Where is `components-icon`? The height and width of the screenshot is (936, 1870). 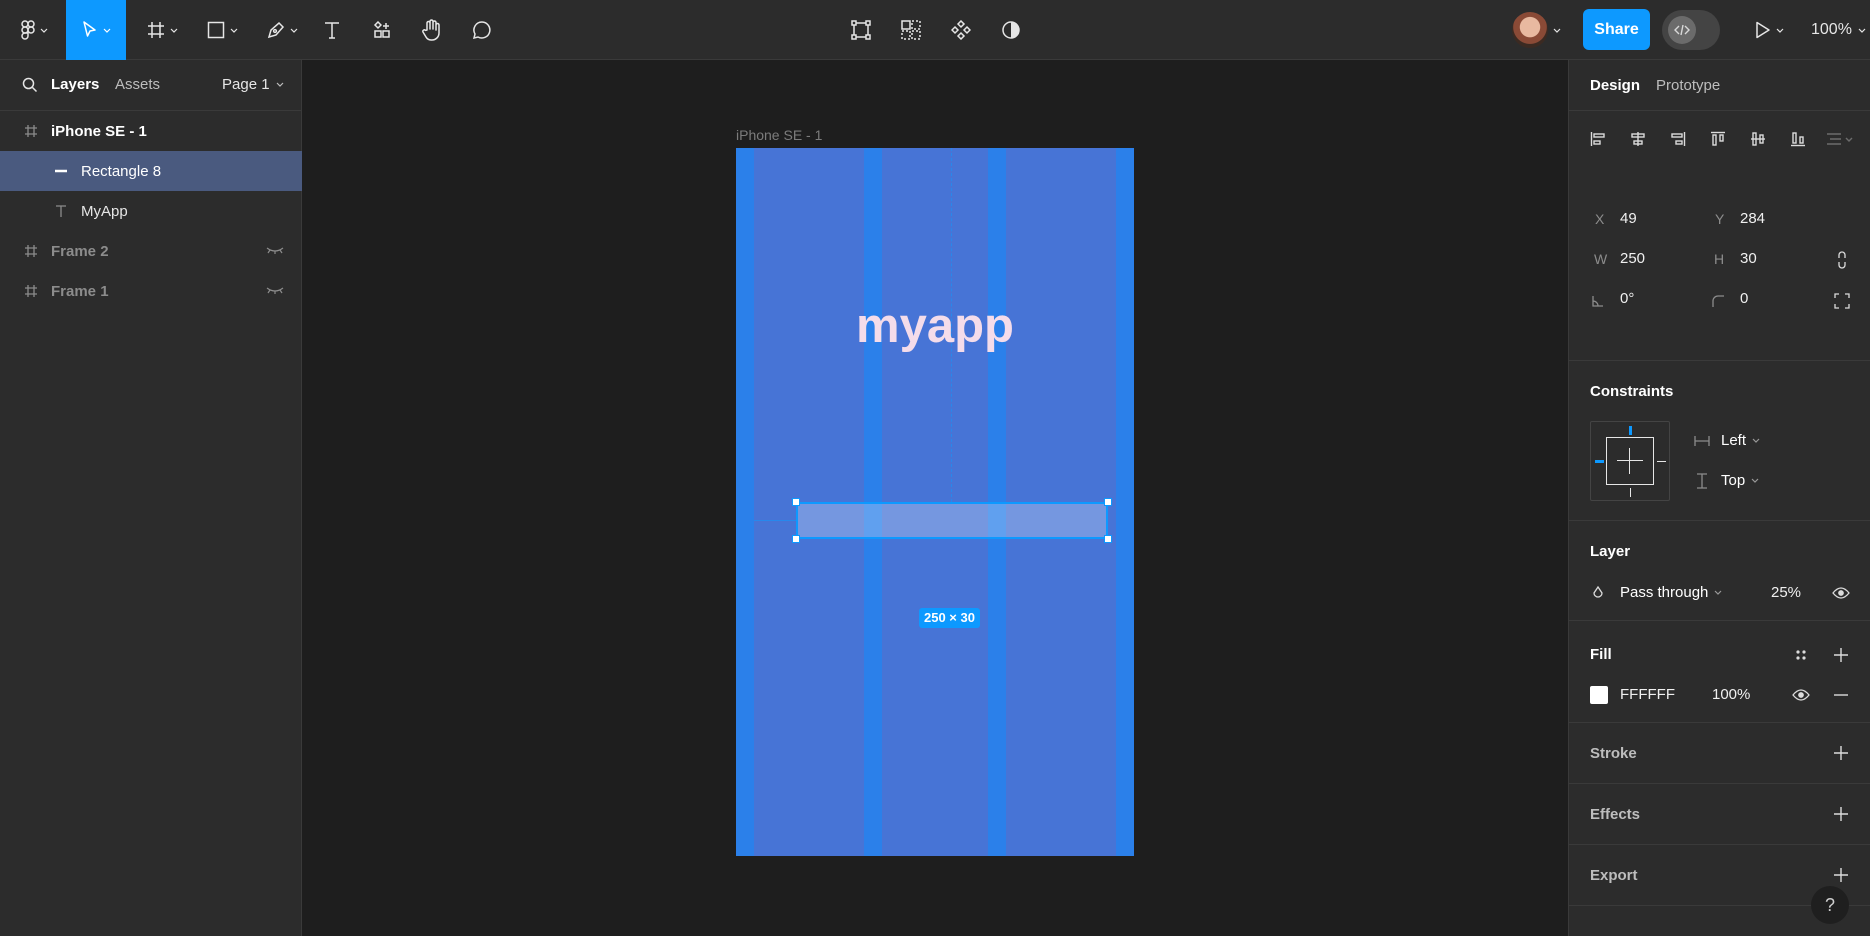
components-icon is located at coordinates (382, 30).